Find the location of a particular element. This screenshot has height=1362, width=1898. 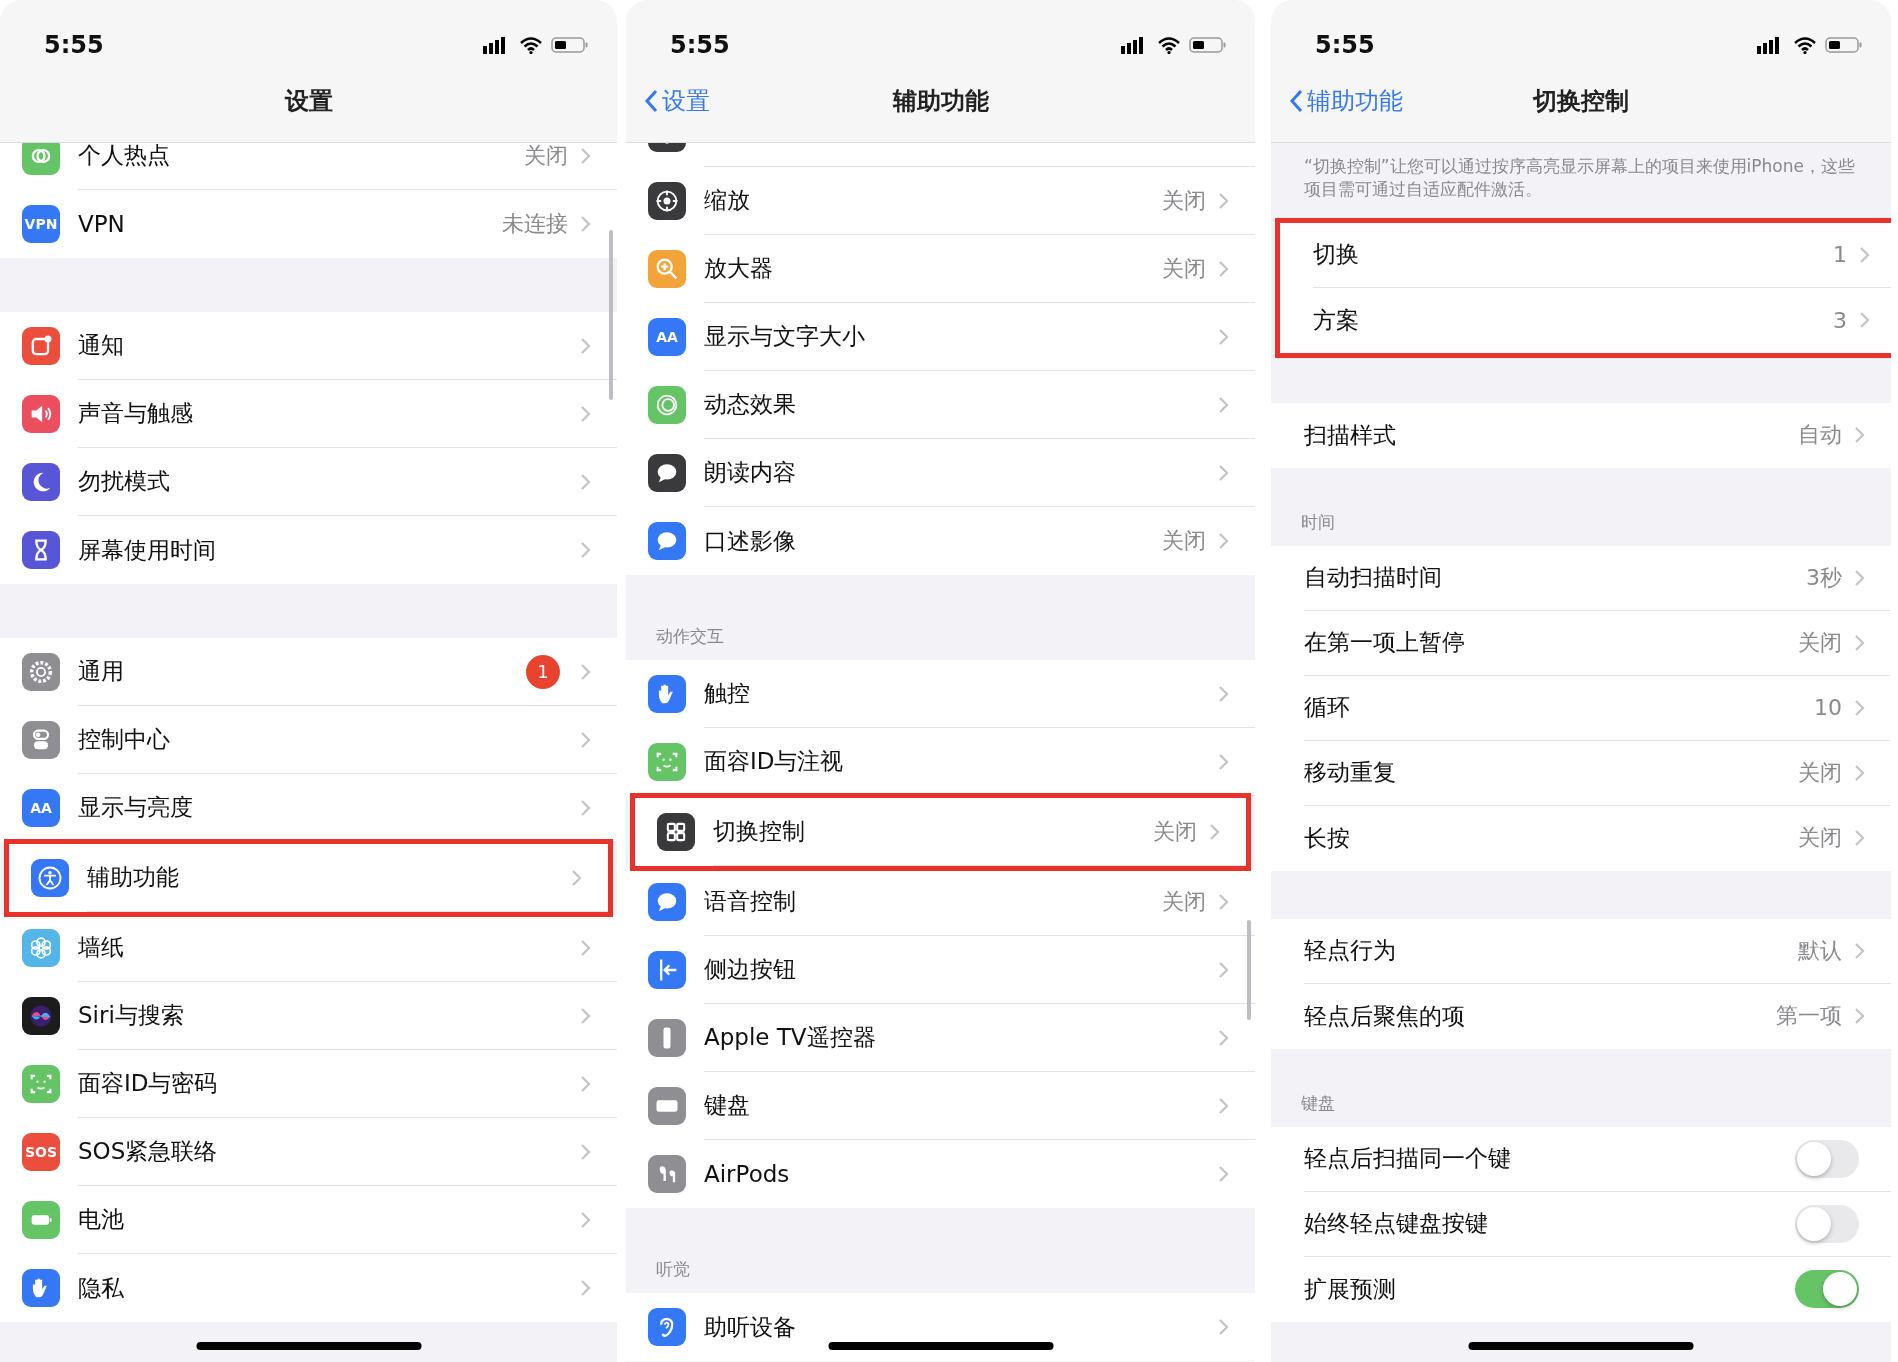

settings-row: 动态效果 is located at coordinates (940, 405).